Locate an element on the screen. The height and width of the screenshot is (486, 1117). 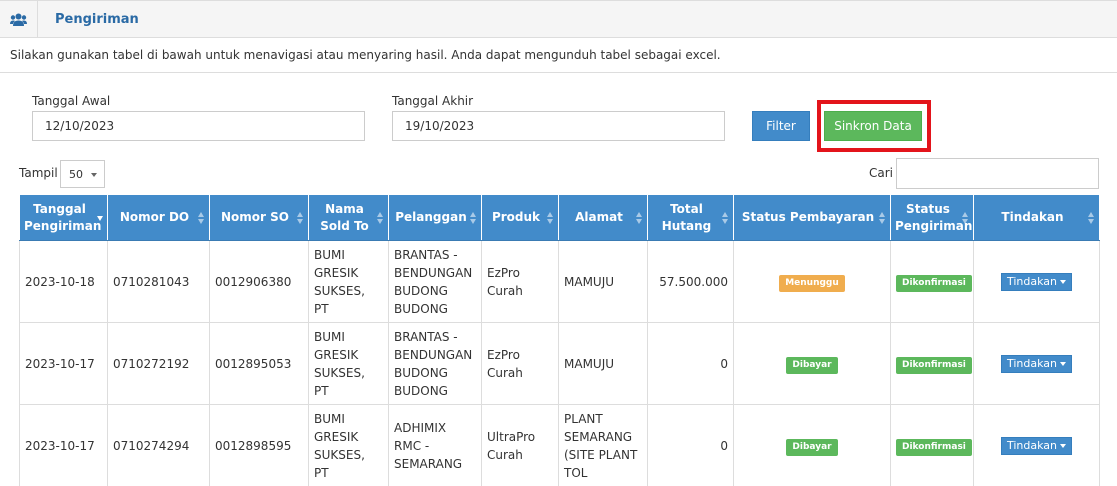
sort-desc-icon is located at coordinates (100, 218).